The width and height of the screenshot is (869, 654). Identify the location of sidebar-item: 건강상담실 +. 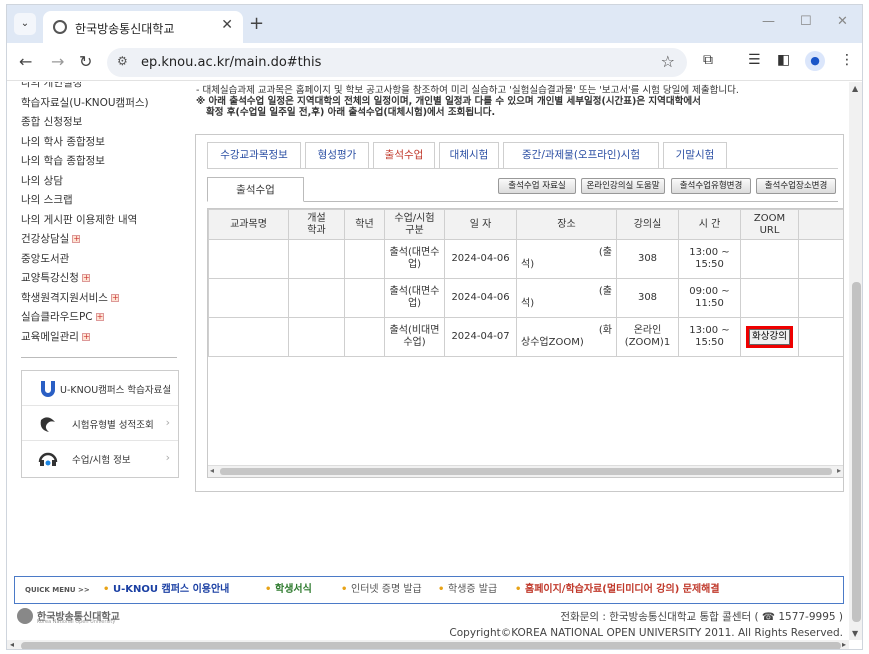
(99, 240).